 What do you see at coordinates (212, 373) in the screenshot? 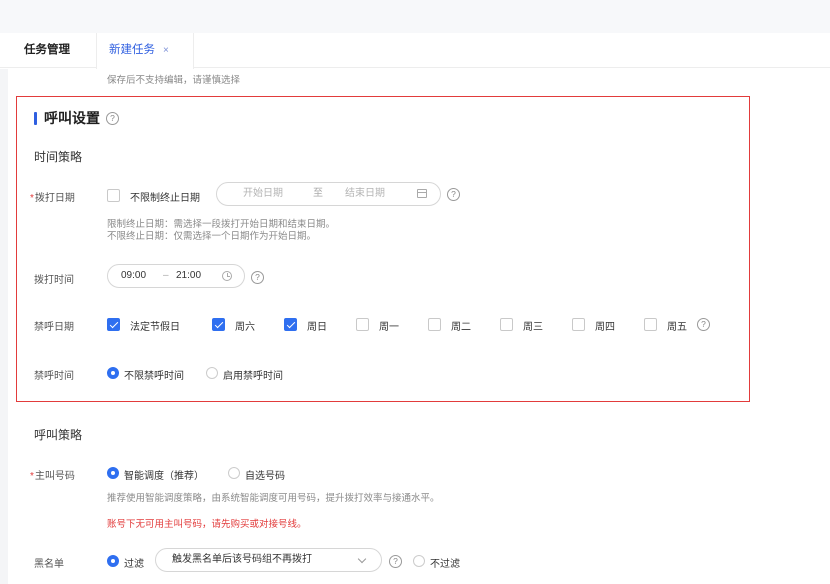
I see `enable-forbidden-time-radio` at bounding box center [212, 373].